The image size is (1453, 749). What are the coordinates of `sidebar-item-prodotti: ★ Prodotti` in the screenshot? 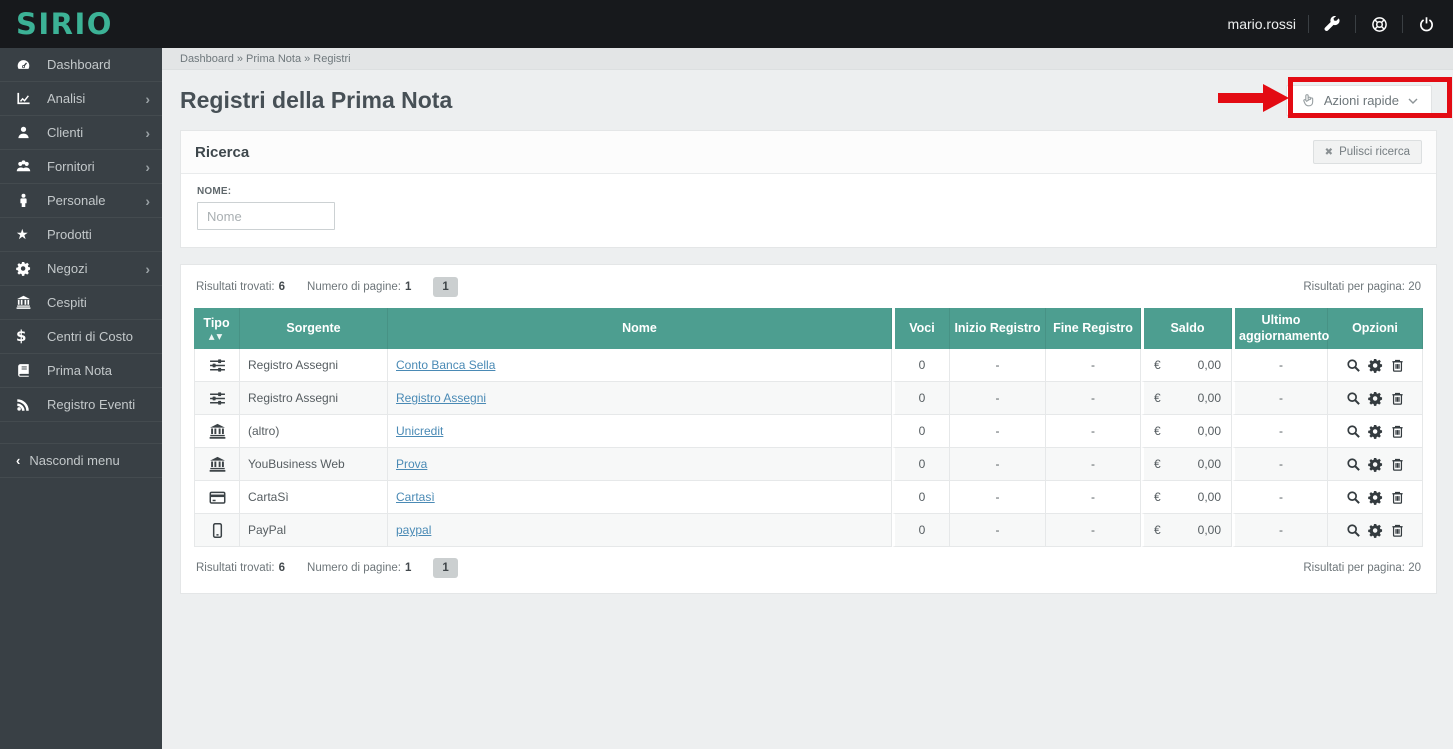 It's located at (81, 235).